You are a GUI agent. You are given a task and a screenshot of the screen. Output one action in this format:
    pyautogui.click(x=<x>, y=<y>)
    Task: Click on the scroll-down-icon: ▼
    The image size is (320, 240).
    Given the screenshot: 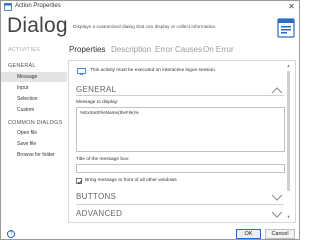 What is the action you would take?
    pyautogui.click(x=288, y=216)
    